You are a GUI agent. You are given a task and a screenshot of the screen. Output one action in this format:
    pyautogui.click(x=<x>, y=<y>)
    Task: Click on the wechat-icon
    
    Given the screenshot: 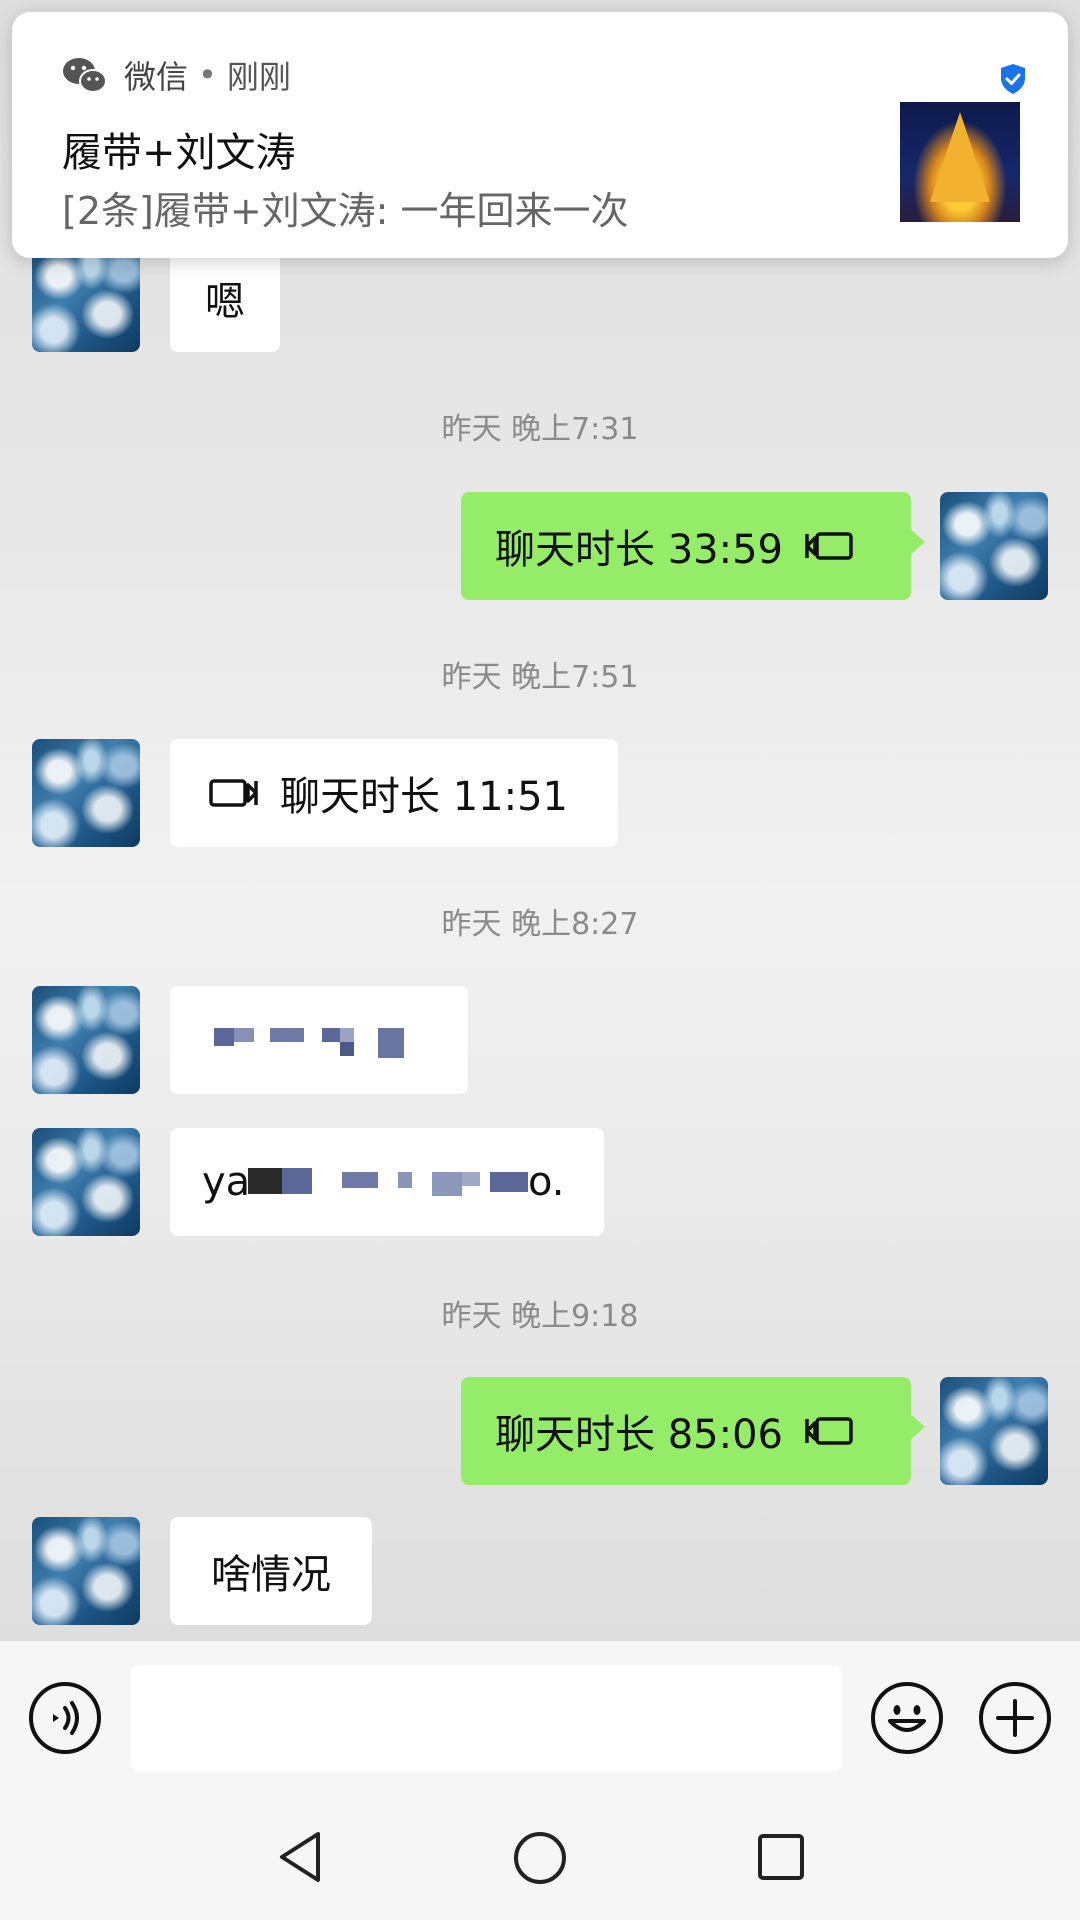 What is the action you would take?
    pyautogui.click(x=85, y=75)
    